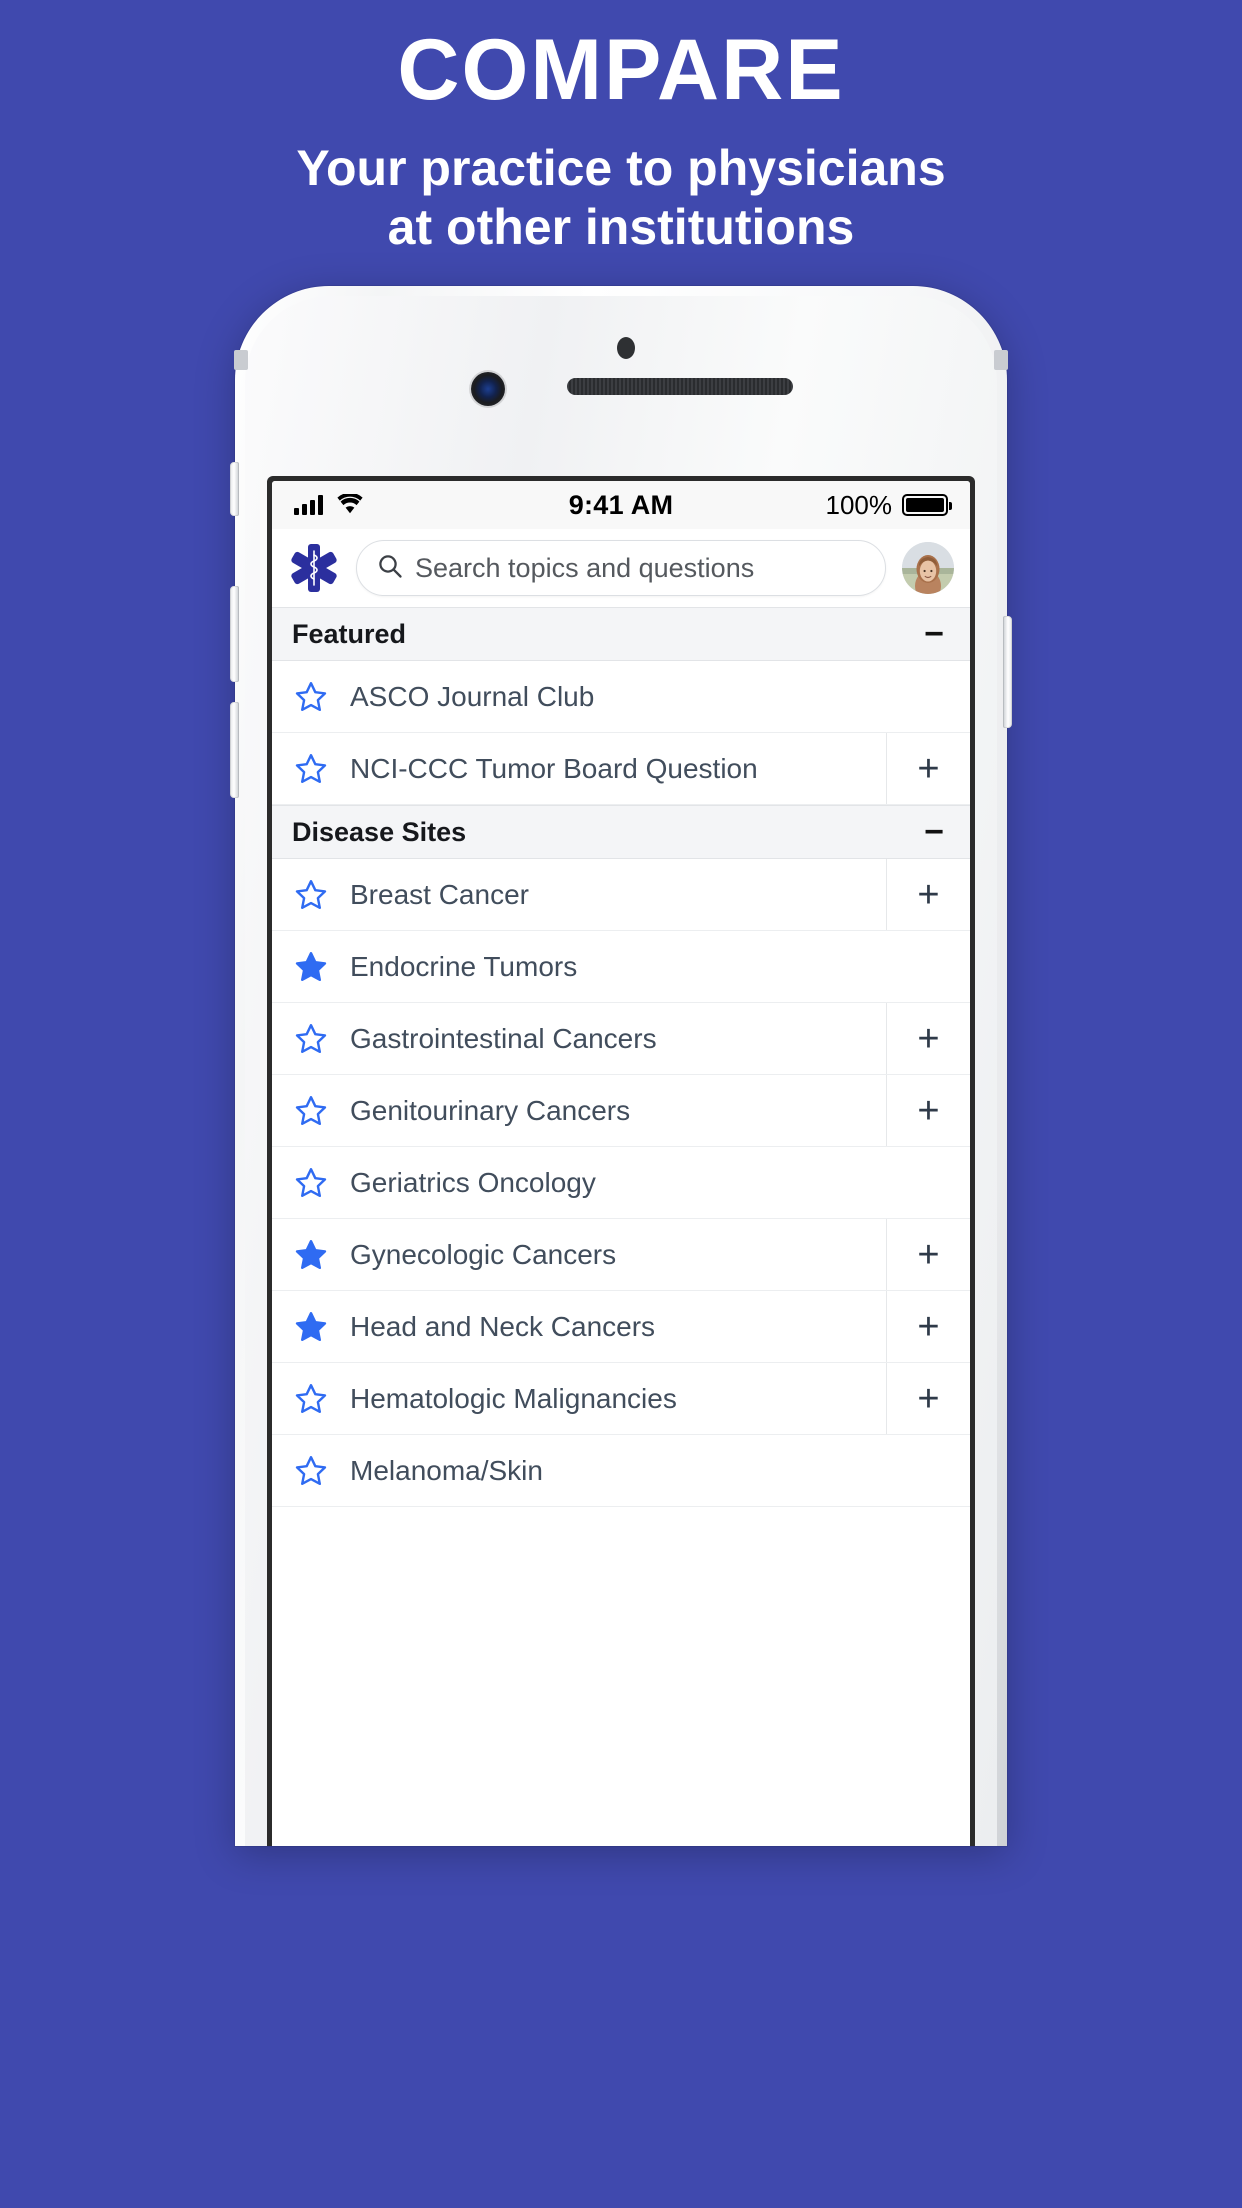 Image resolution: width=1242 pixels, height=2208 pixels. What do you see at coordinates (554, 768) in the screenshot?
I see `list-item-label: NCI-CCC Tumor Board Question` at bounding box center [554, 768].